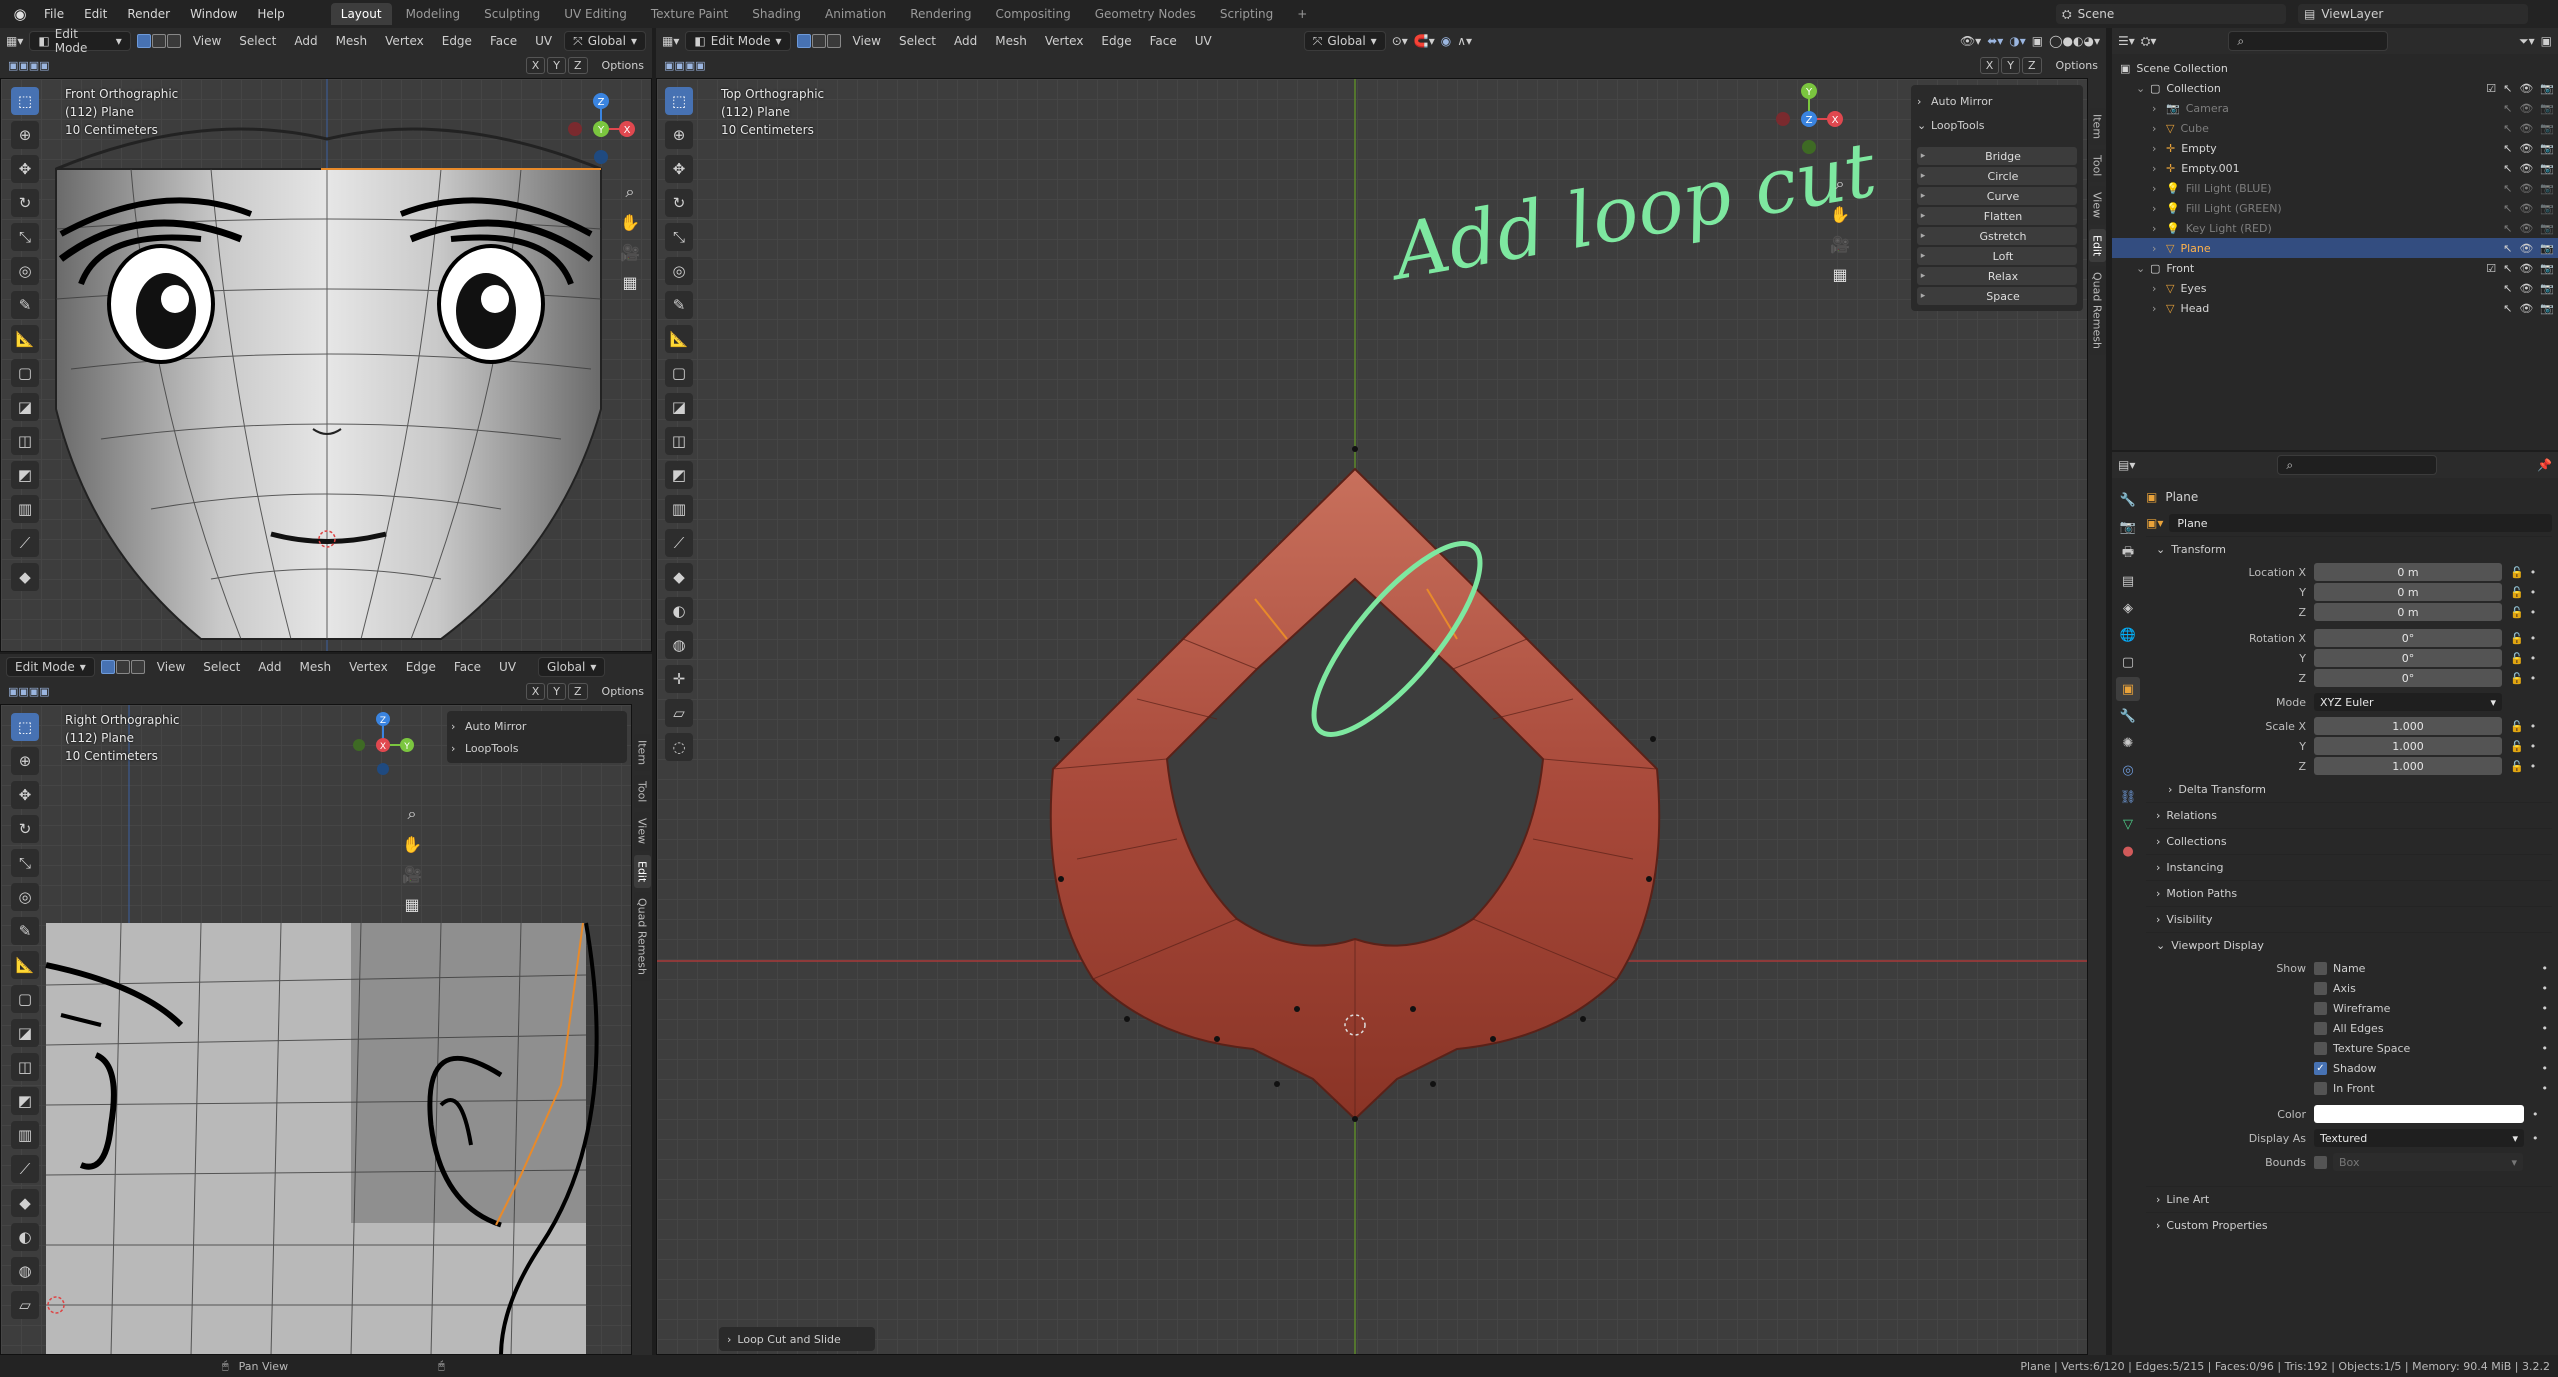 The image size is (2558, 1377). What do you see at coordinates (383, 745) in the screenshot?
I see `right-nav-gizmo: Z Y X` at bounding box center [383, 745].